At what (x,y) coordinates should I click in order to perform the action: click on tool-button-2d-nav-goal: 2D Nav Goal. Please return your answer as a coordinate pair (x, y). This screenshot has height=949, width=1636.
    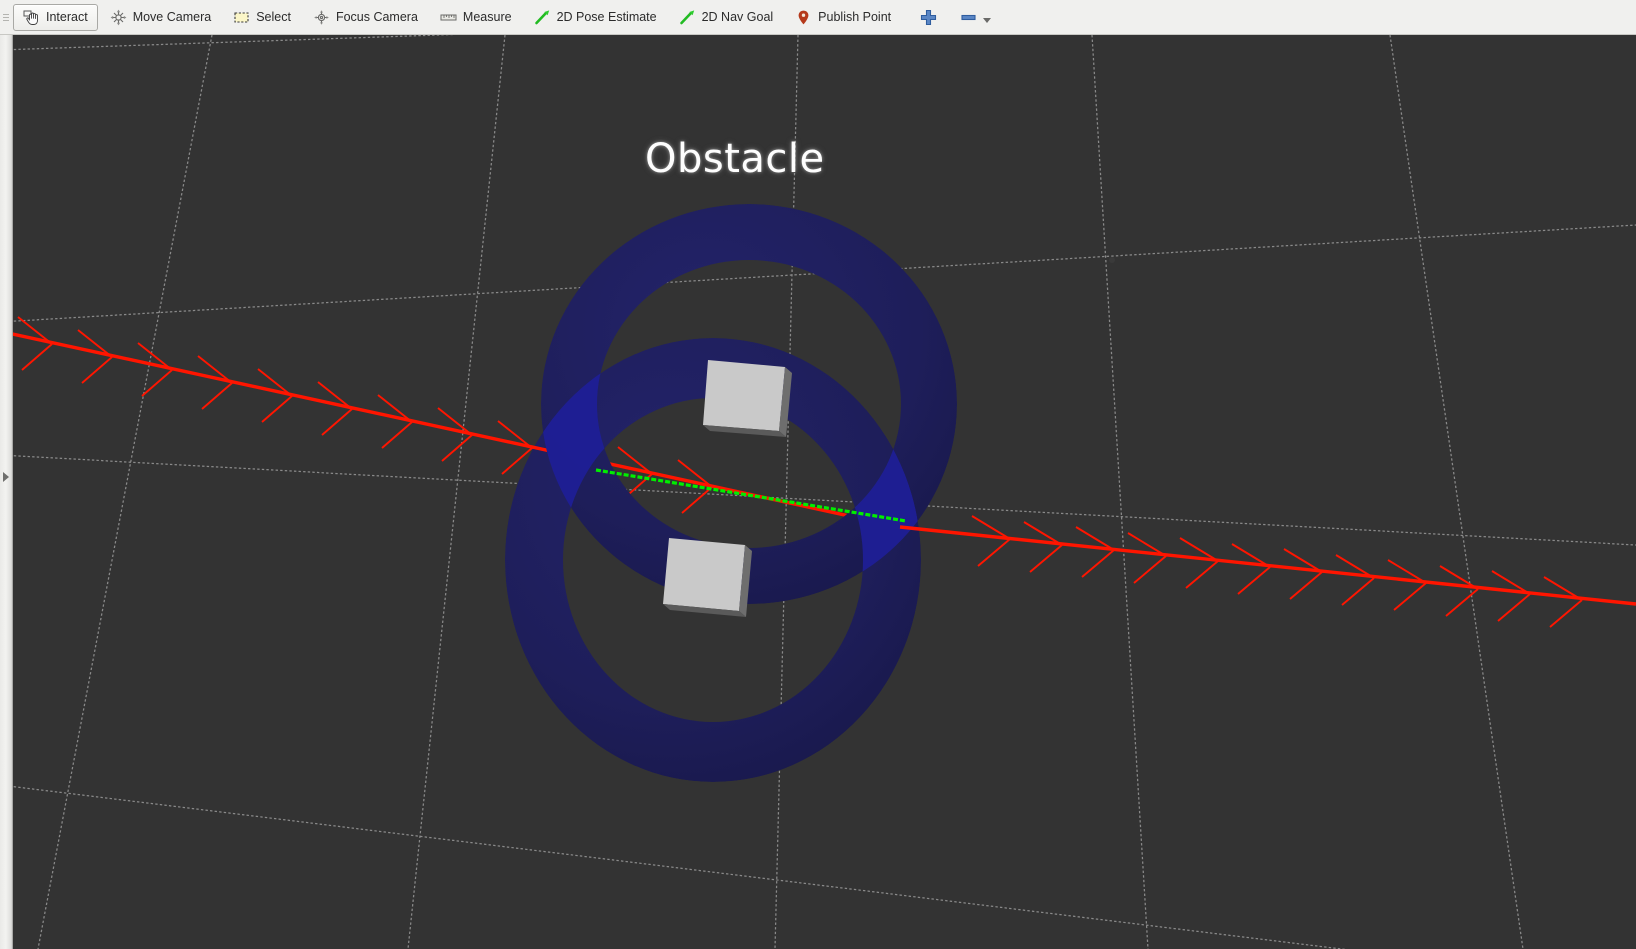
    Looking at the image, I should click on (726, 17).